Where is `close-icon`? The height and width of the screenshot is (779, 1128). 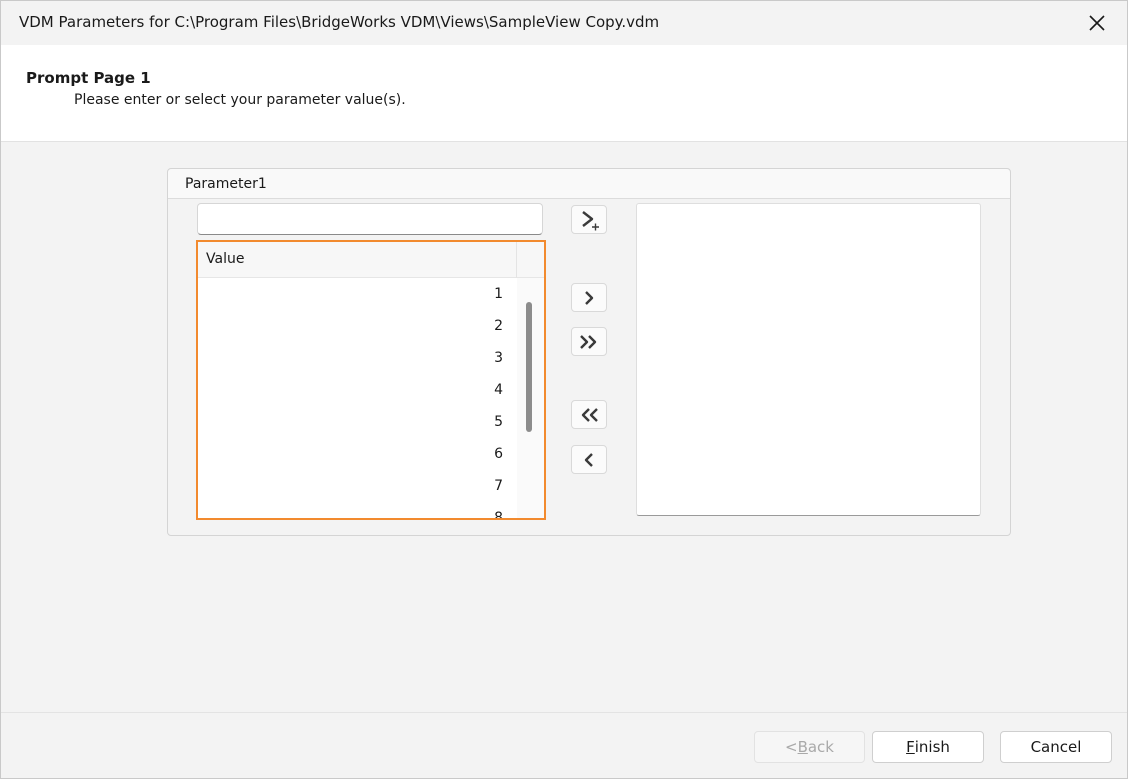 close-icon is located at coordinates (1097, 23).